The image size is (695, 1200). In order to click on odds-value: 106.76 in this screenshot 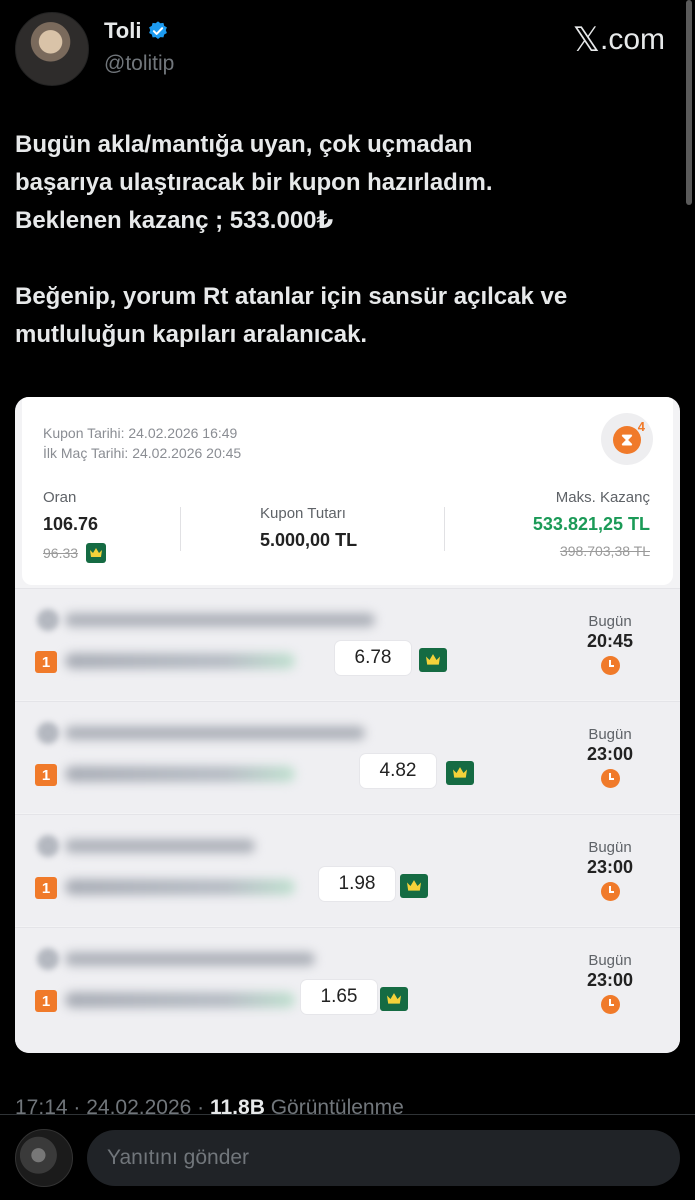, I will do `click(71, 524)`.